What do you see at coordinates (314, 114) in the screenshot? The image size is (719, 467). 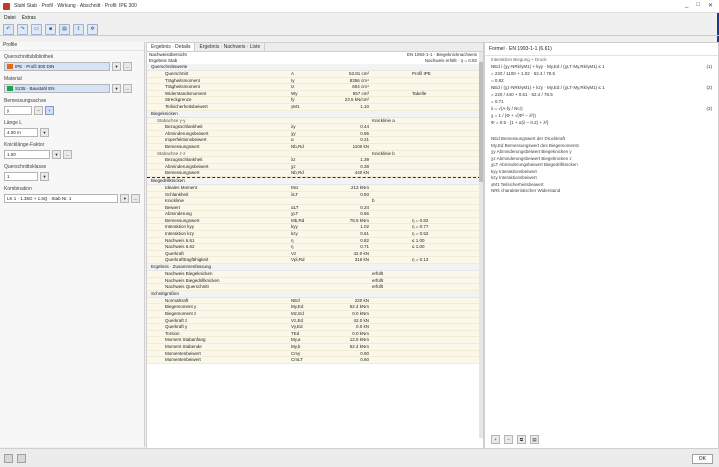 I see `section-header: Biegeknicken` at bounding box center [314, 114].